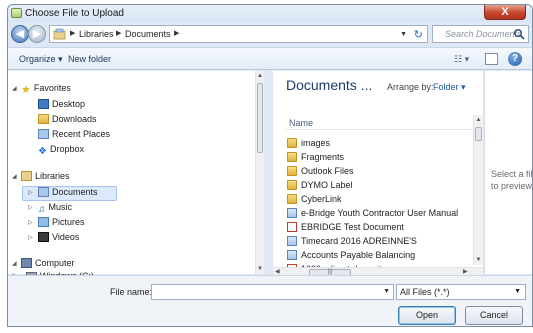 Image resolution: width=533 pixels, height=333 pixels. Describe the element at coordinates (96, 34) in the screenshot. I see `breadcrumb-libraries: Libraries` at that location.